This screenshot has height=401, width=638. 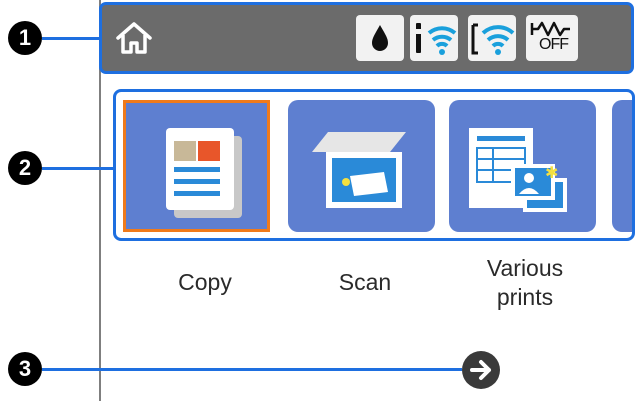 What do you see at coordinates (71, 38) in the screenshot?
I see `callout-1-line` at bounding box center [71, 38].